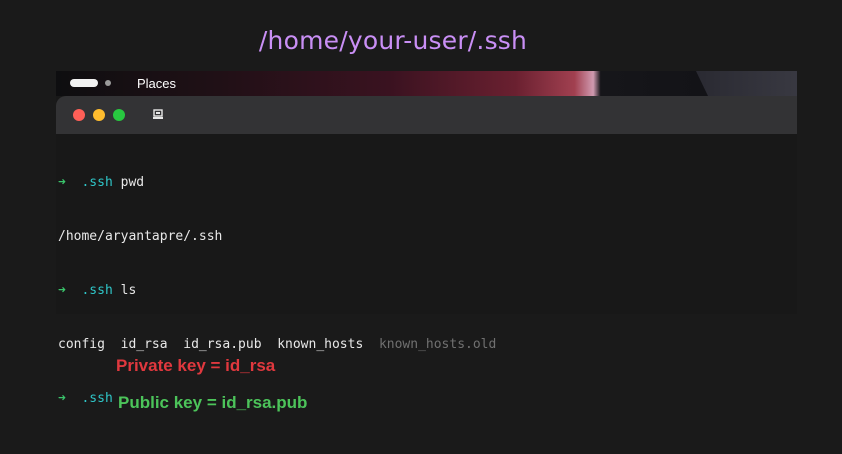 This screenshot has width=842, height=454. I want to click on private-key-note: Private key = id_rsa, so click(196, 365).